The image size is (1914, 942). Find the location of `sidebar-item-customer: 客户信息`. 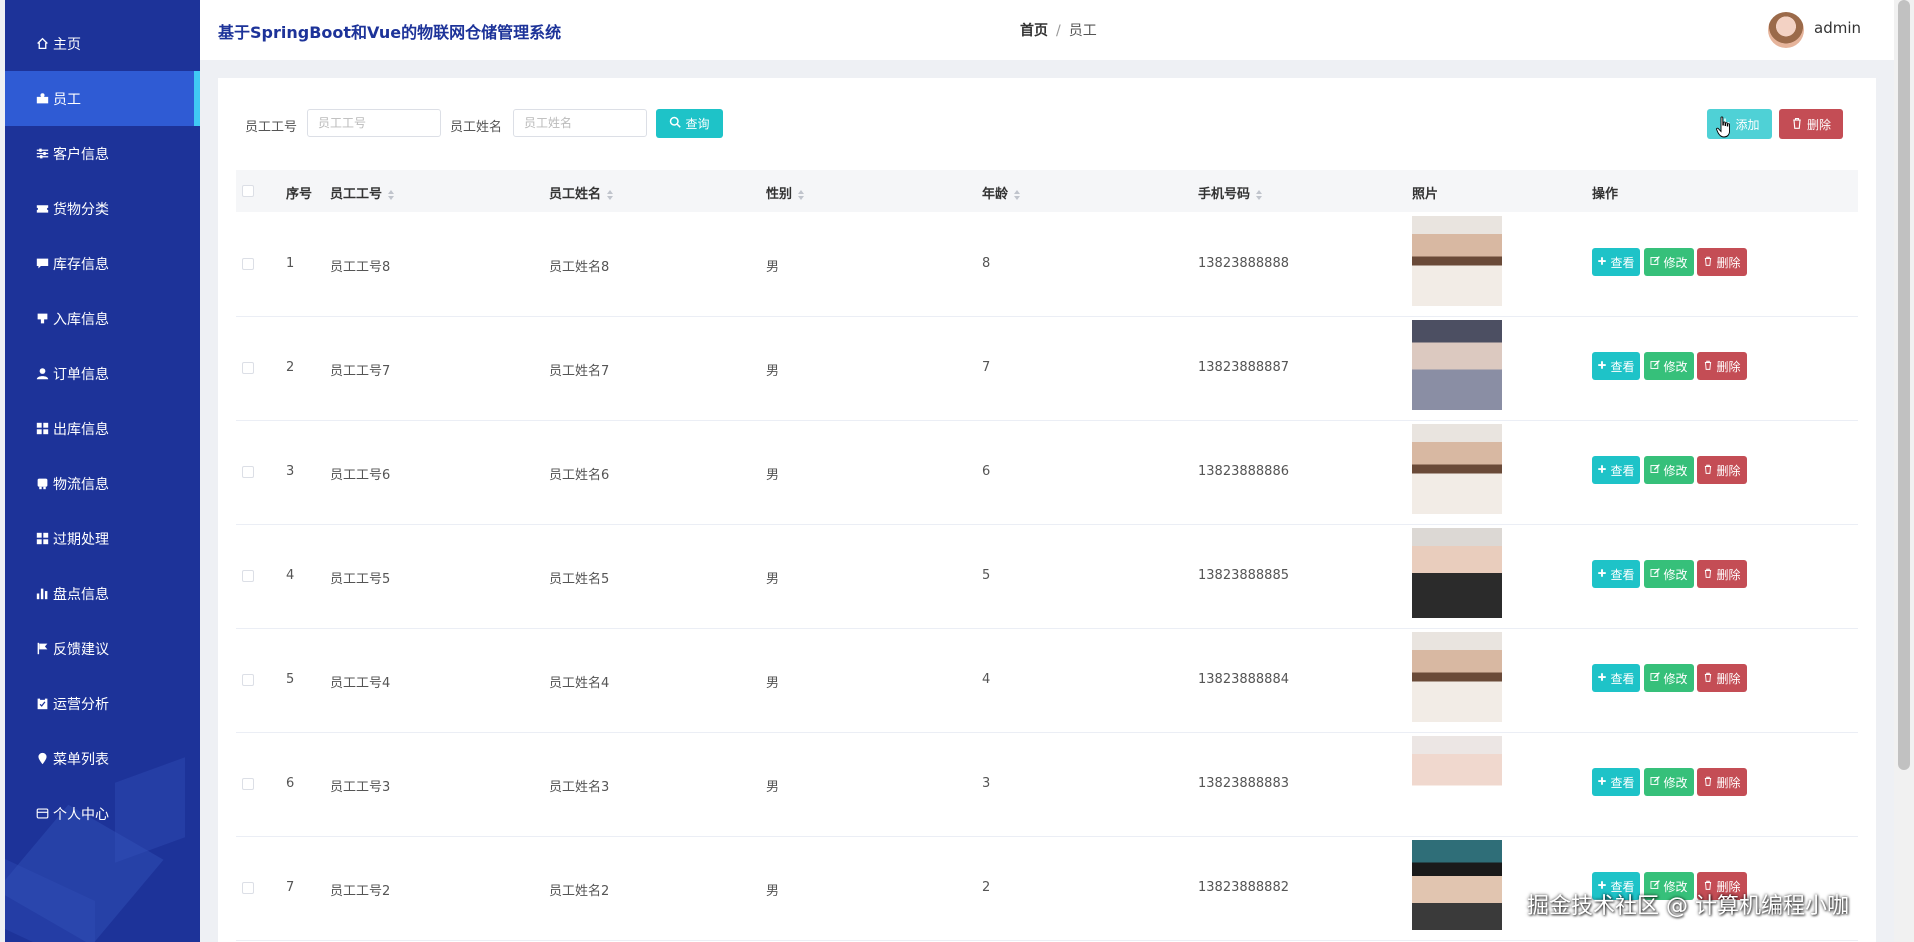

sidebar-item-customer: 客户信息 is located at coordinates (102, 153).